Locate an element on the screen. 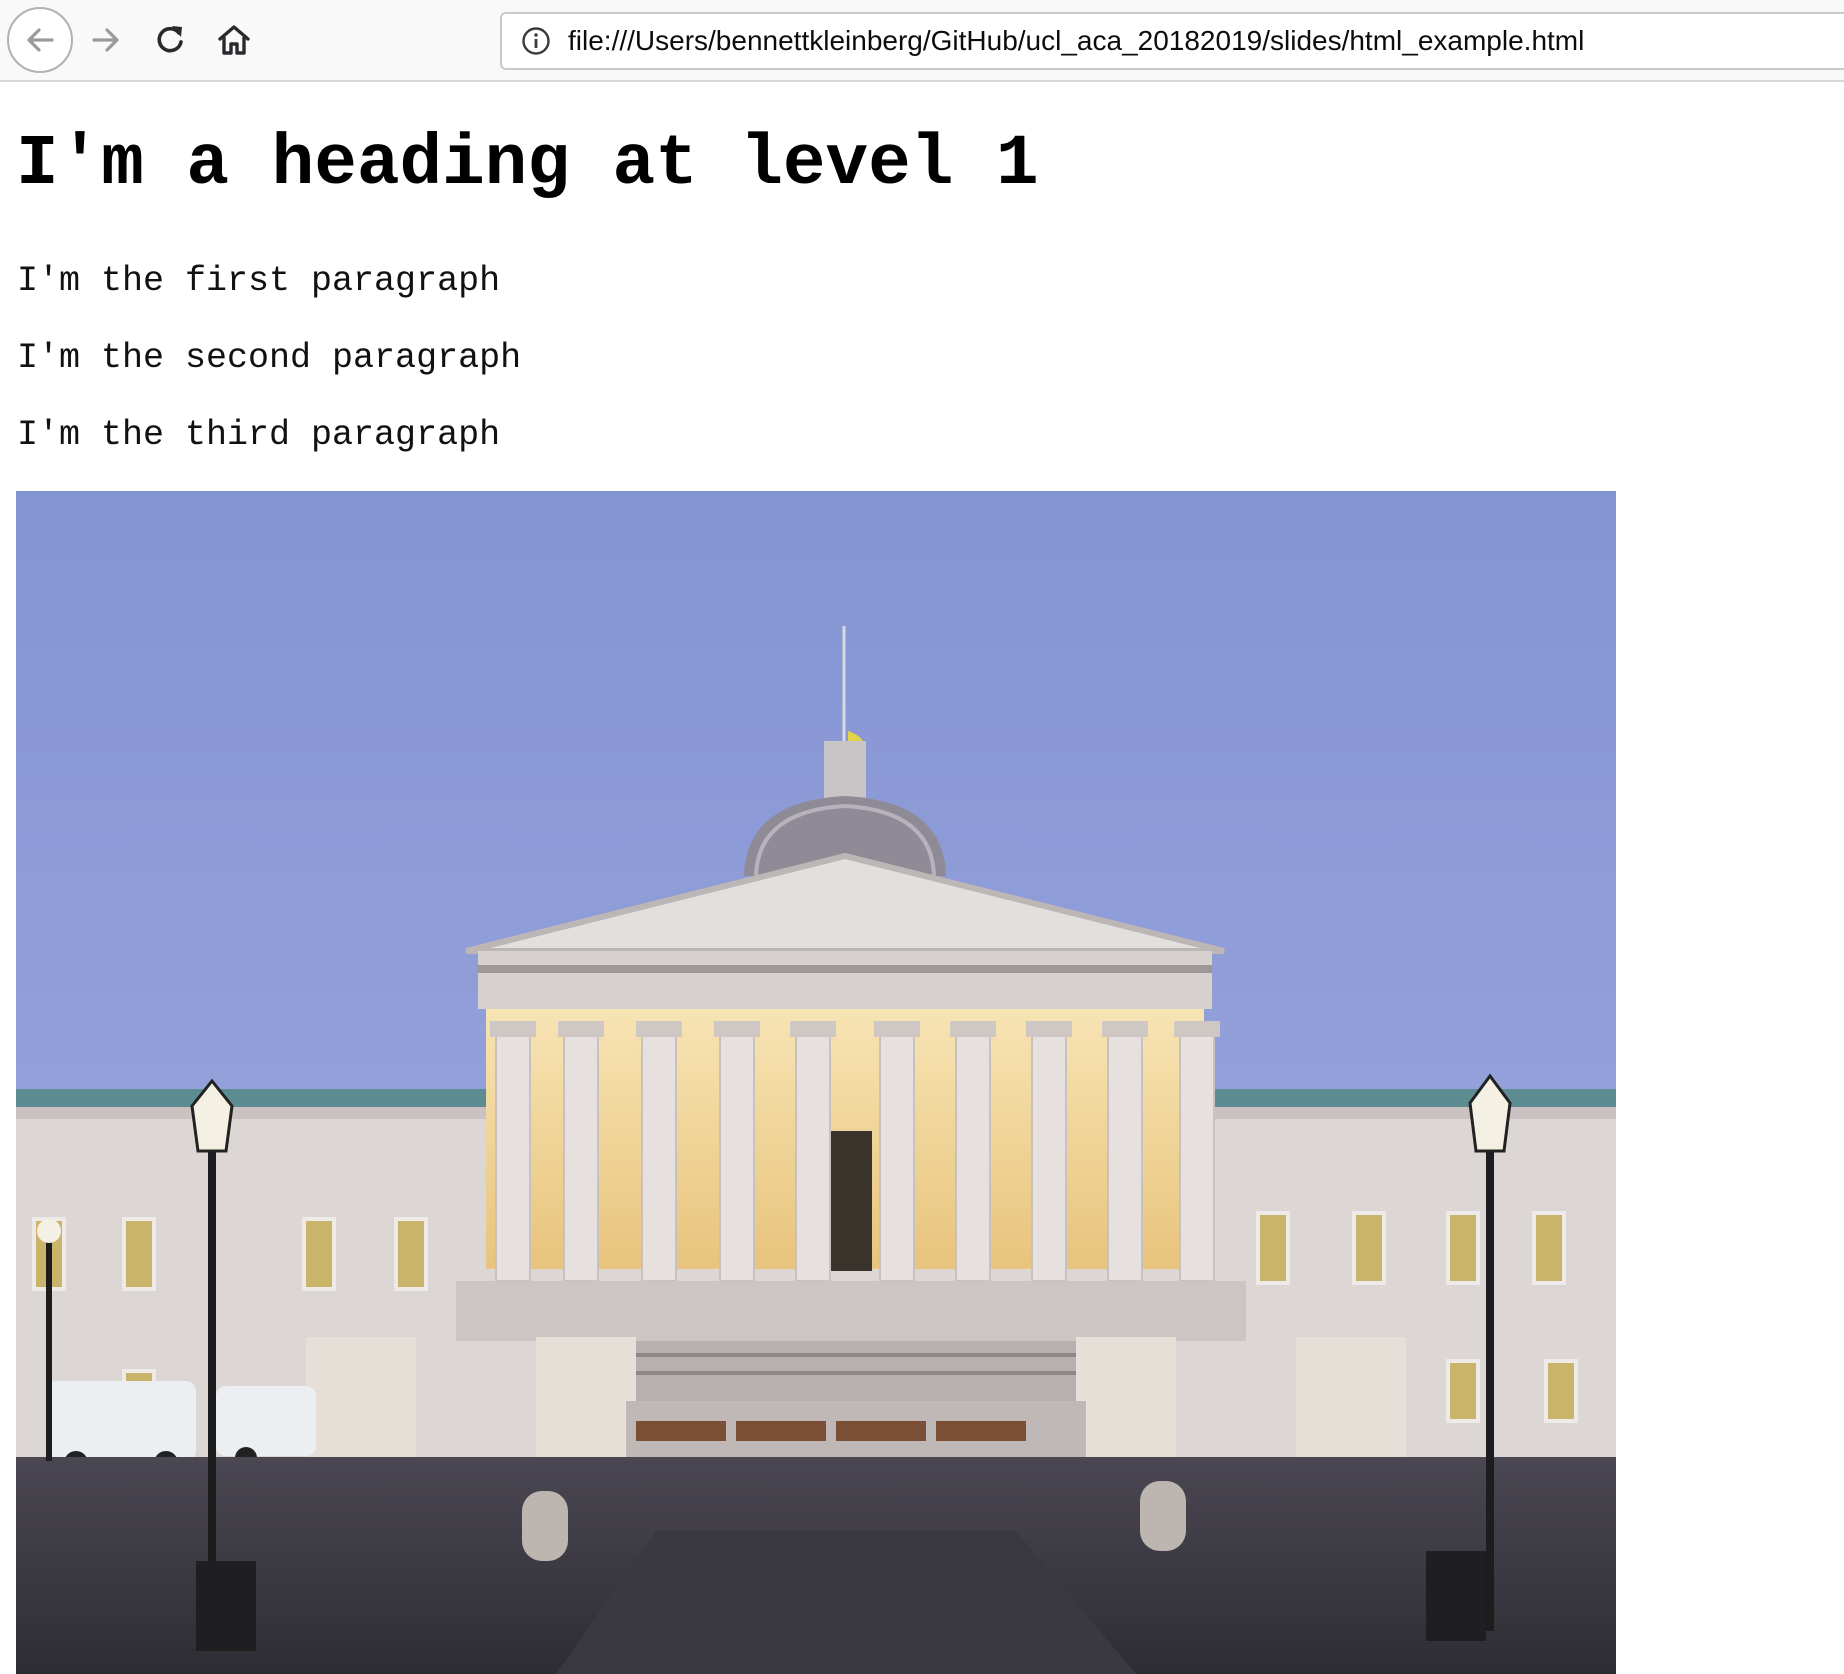  forward-button is located at coordinates (106, 40).